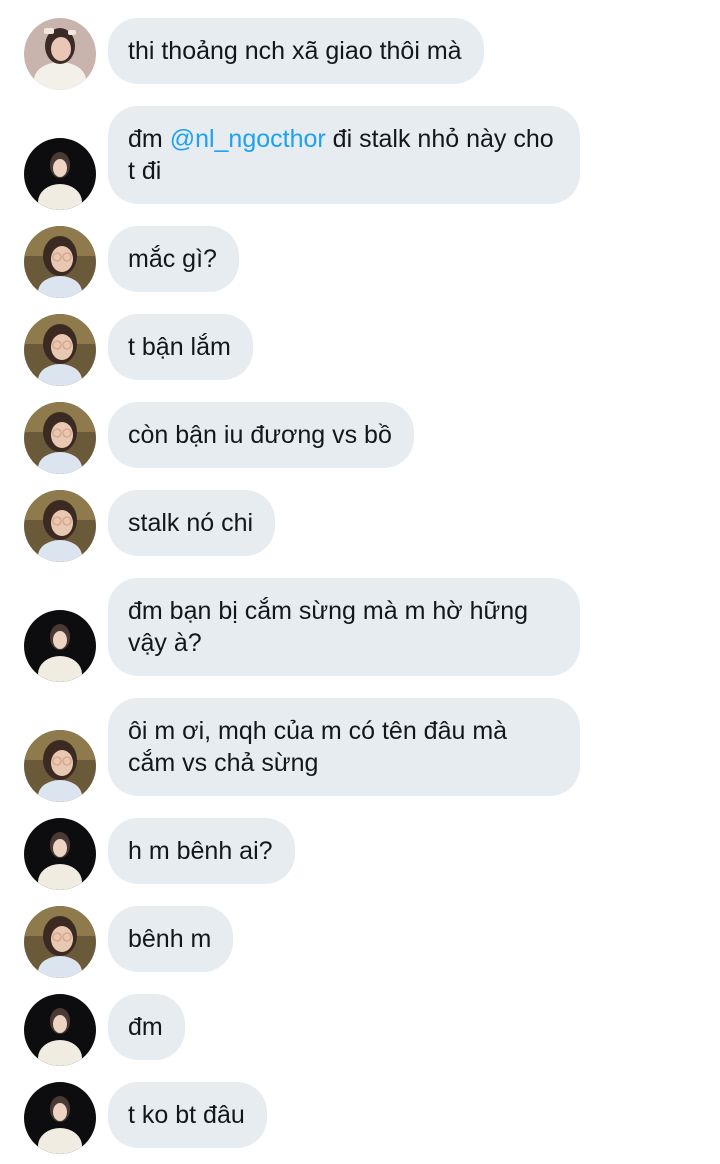 This screenshot has width=720, height=1164. Describe the element at coordinates (187, 1115) in the screenshot. I see `message-bubble: t ko bt đâu` at that location.